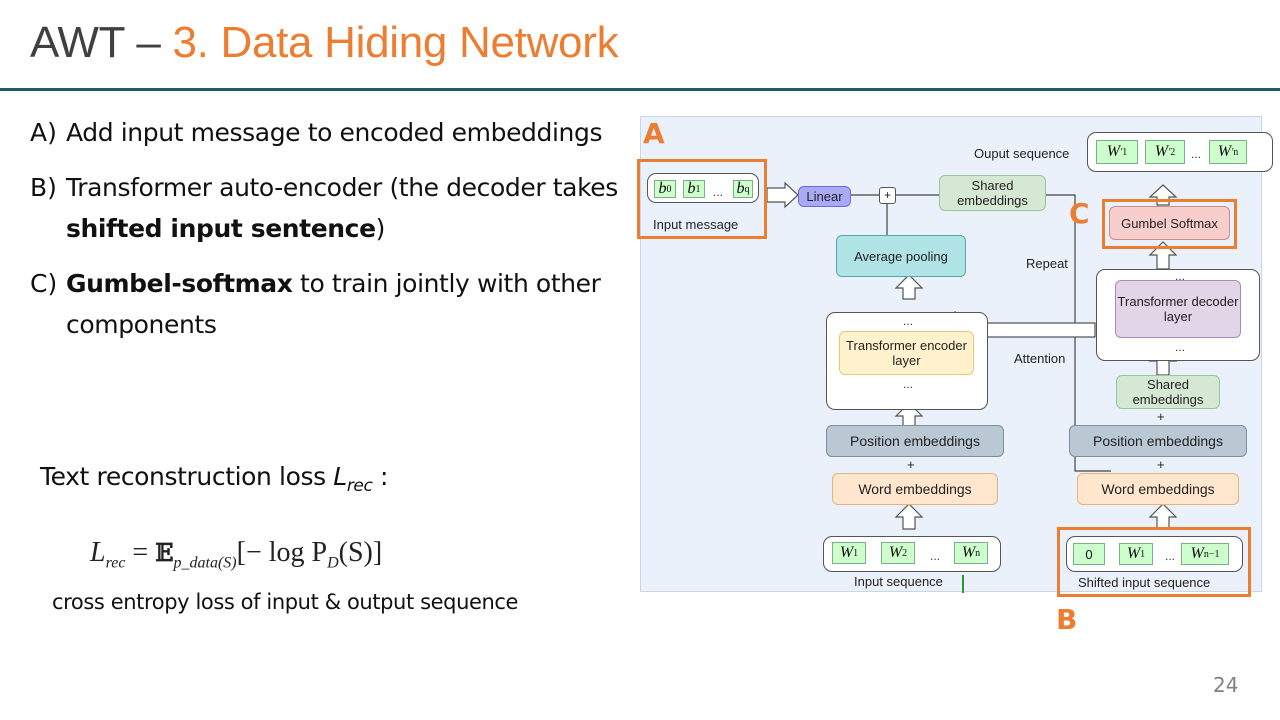 The image size is (1280, 720). I want to click on shared-embeddings-top: Shared embeddings, so click(992, 193).